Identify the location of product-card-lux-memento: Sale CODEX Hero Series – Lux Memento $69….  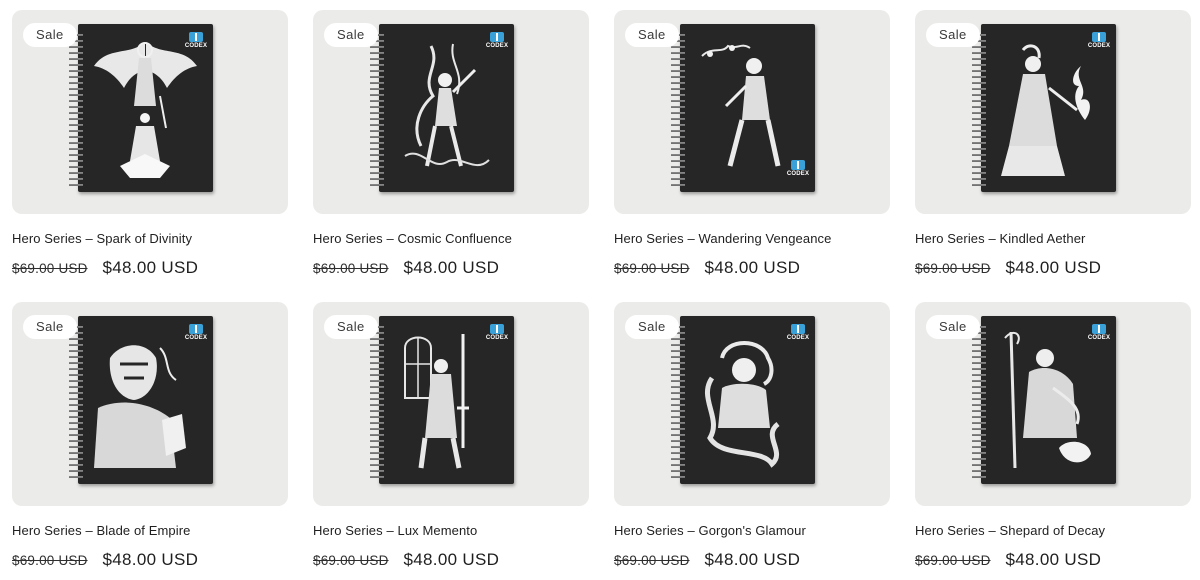
(451, 441).